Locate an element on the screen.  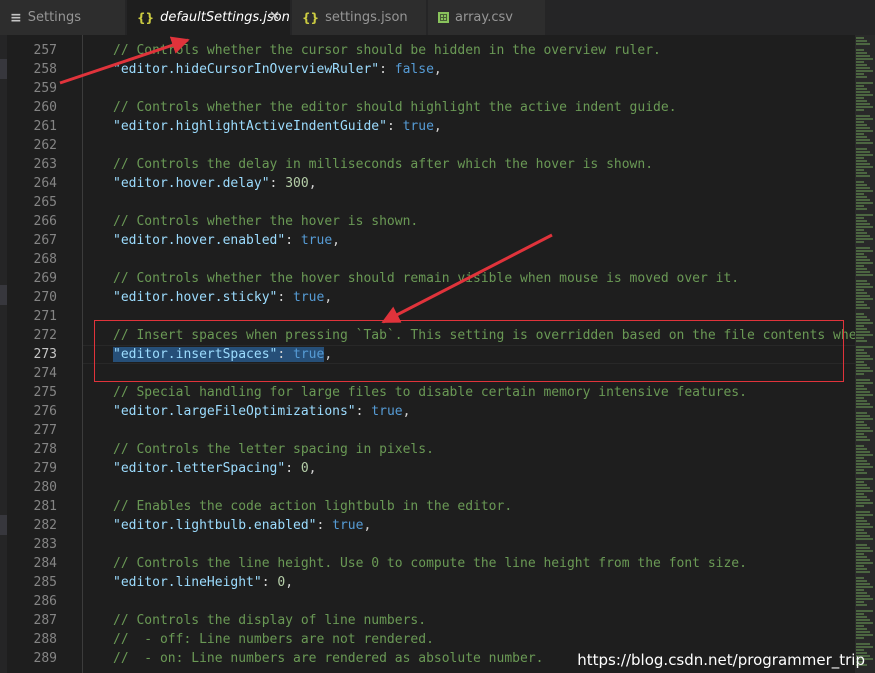
tab-settings: ≡ Settings is located at coordinates (63, 17).